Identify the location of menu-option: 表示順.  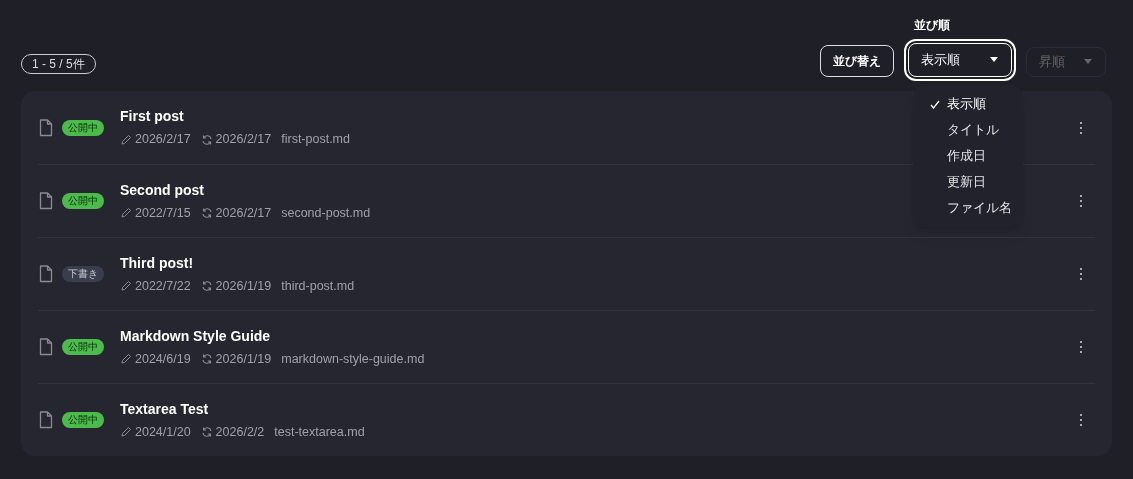
(966, 104).